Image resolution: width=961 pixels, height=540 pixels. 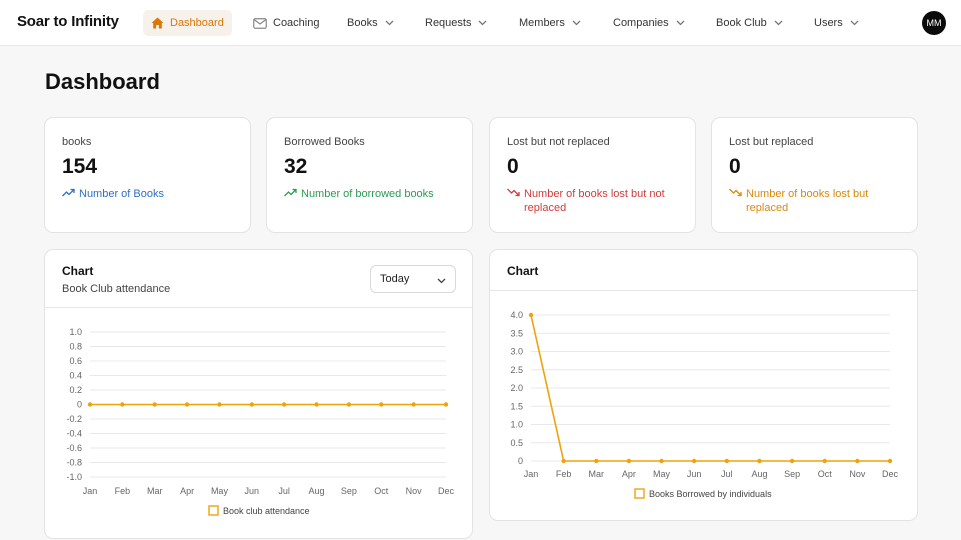 I want to click on stat-subtitle: Number of Books, so click(x=152, y=194).